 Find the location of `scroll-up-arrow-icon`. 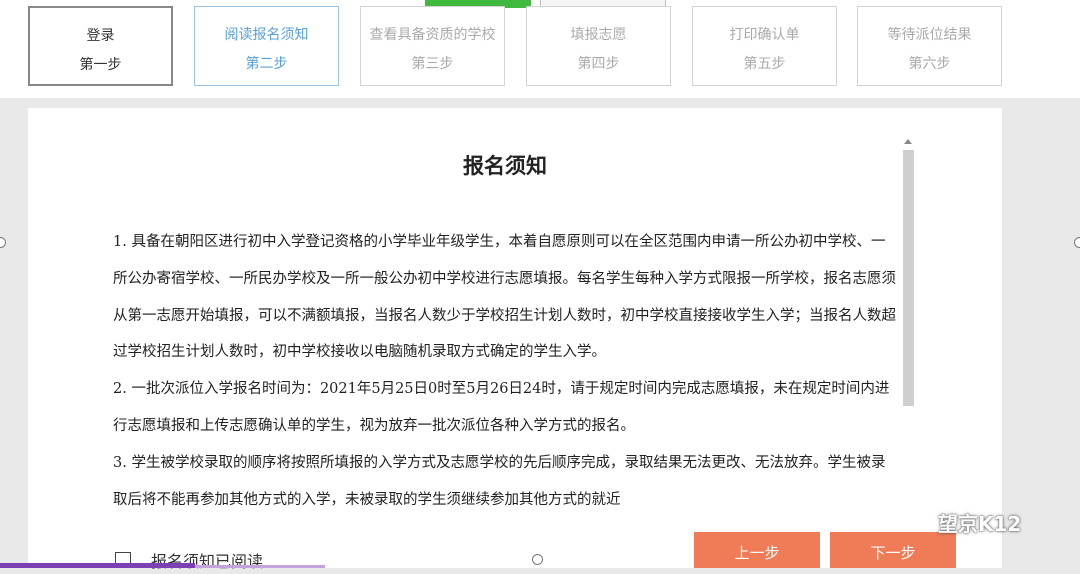

scroll-up-arrow-icon is located at coordinates (908, 141).